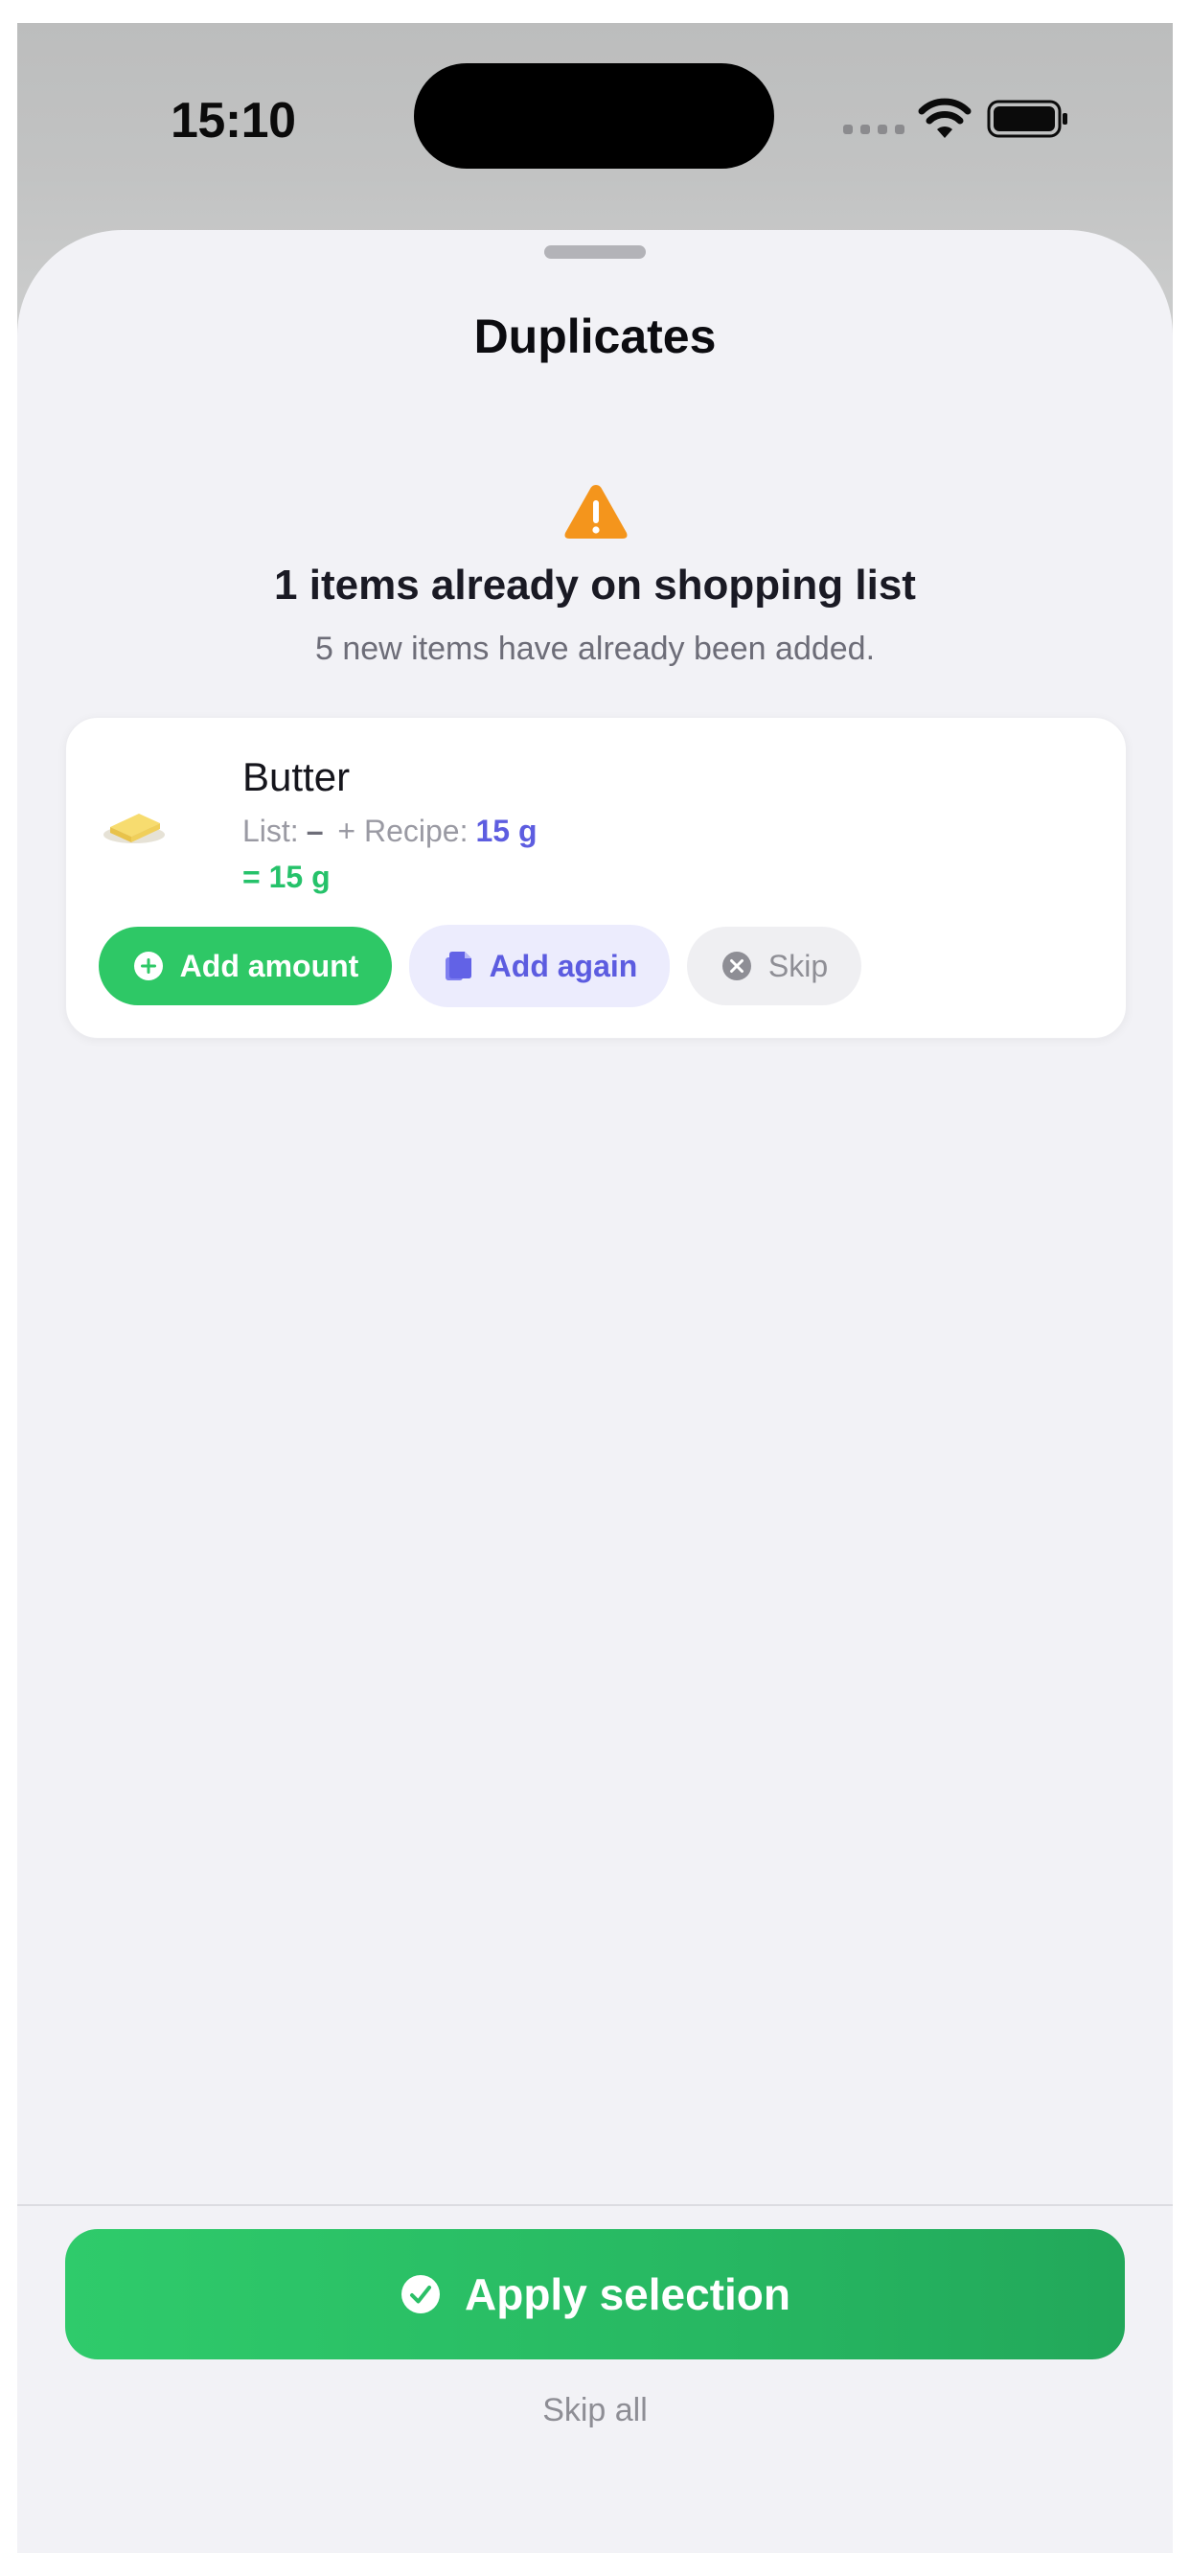 Image resolution: width=1190 pixels, height=2576 pixels. What do you see at coordinates (595, 585) in the screenshot?
I see `duplicates-headline: 1 items already on shopping list` at bounding box center [595, 585].